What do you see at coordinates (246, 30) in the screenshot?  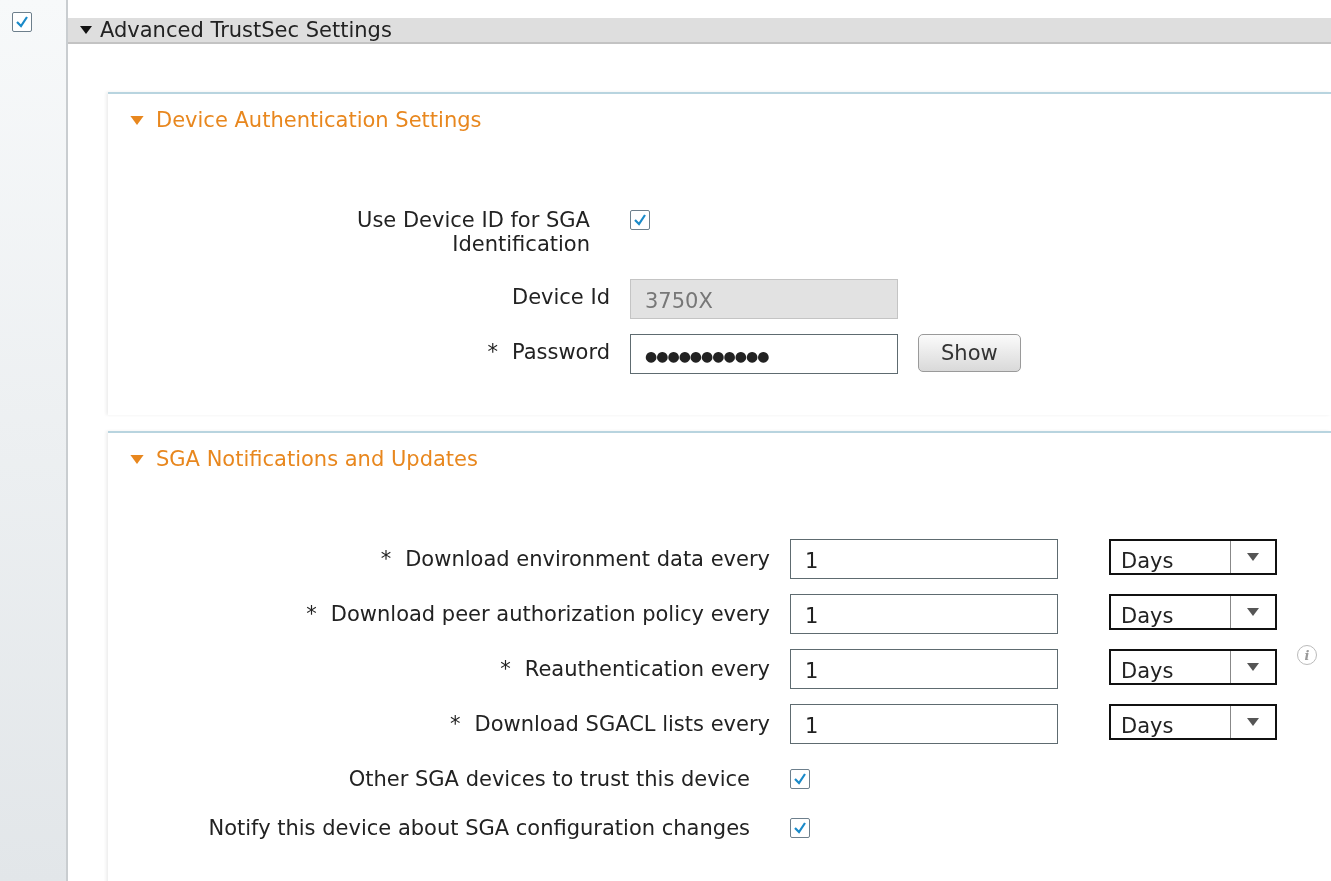 I see `panel-title: Advanced TrustSec Settings` at bounding box center [246, 30].